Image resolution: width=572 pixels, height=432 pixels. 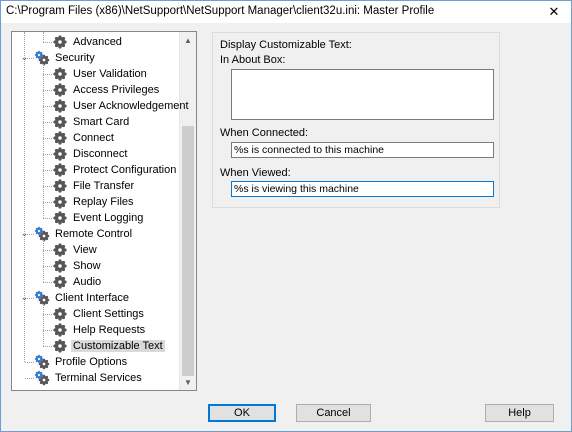 What do you see at coordinates (519, 413) in the screenshot?
I see `help-button: Help` at bounding box center [519, 413].